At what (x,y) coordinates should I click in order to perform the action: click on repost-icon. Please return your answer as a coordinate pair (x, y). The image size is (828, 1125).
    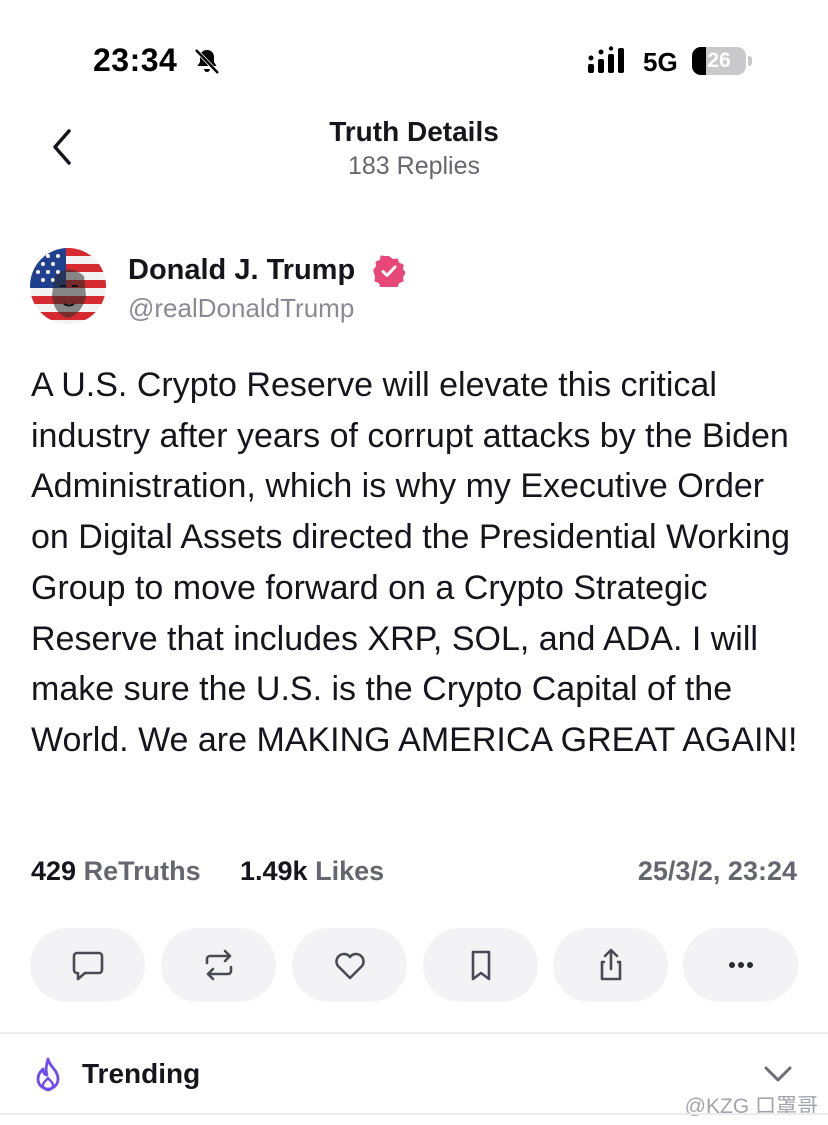
    Looking at the image, I should click on (218, 965).